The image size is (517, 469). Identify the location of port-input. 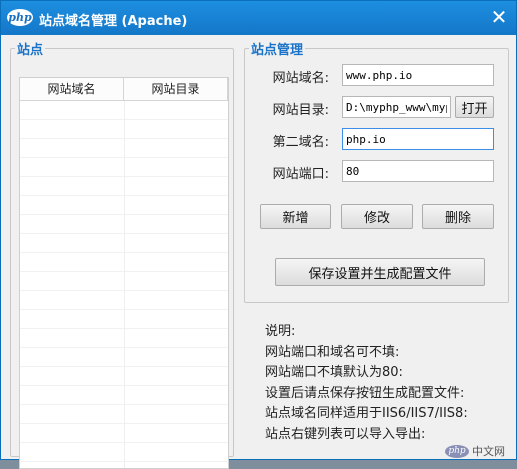
(418, 171).